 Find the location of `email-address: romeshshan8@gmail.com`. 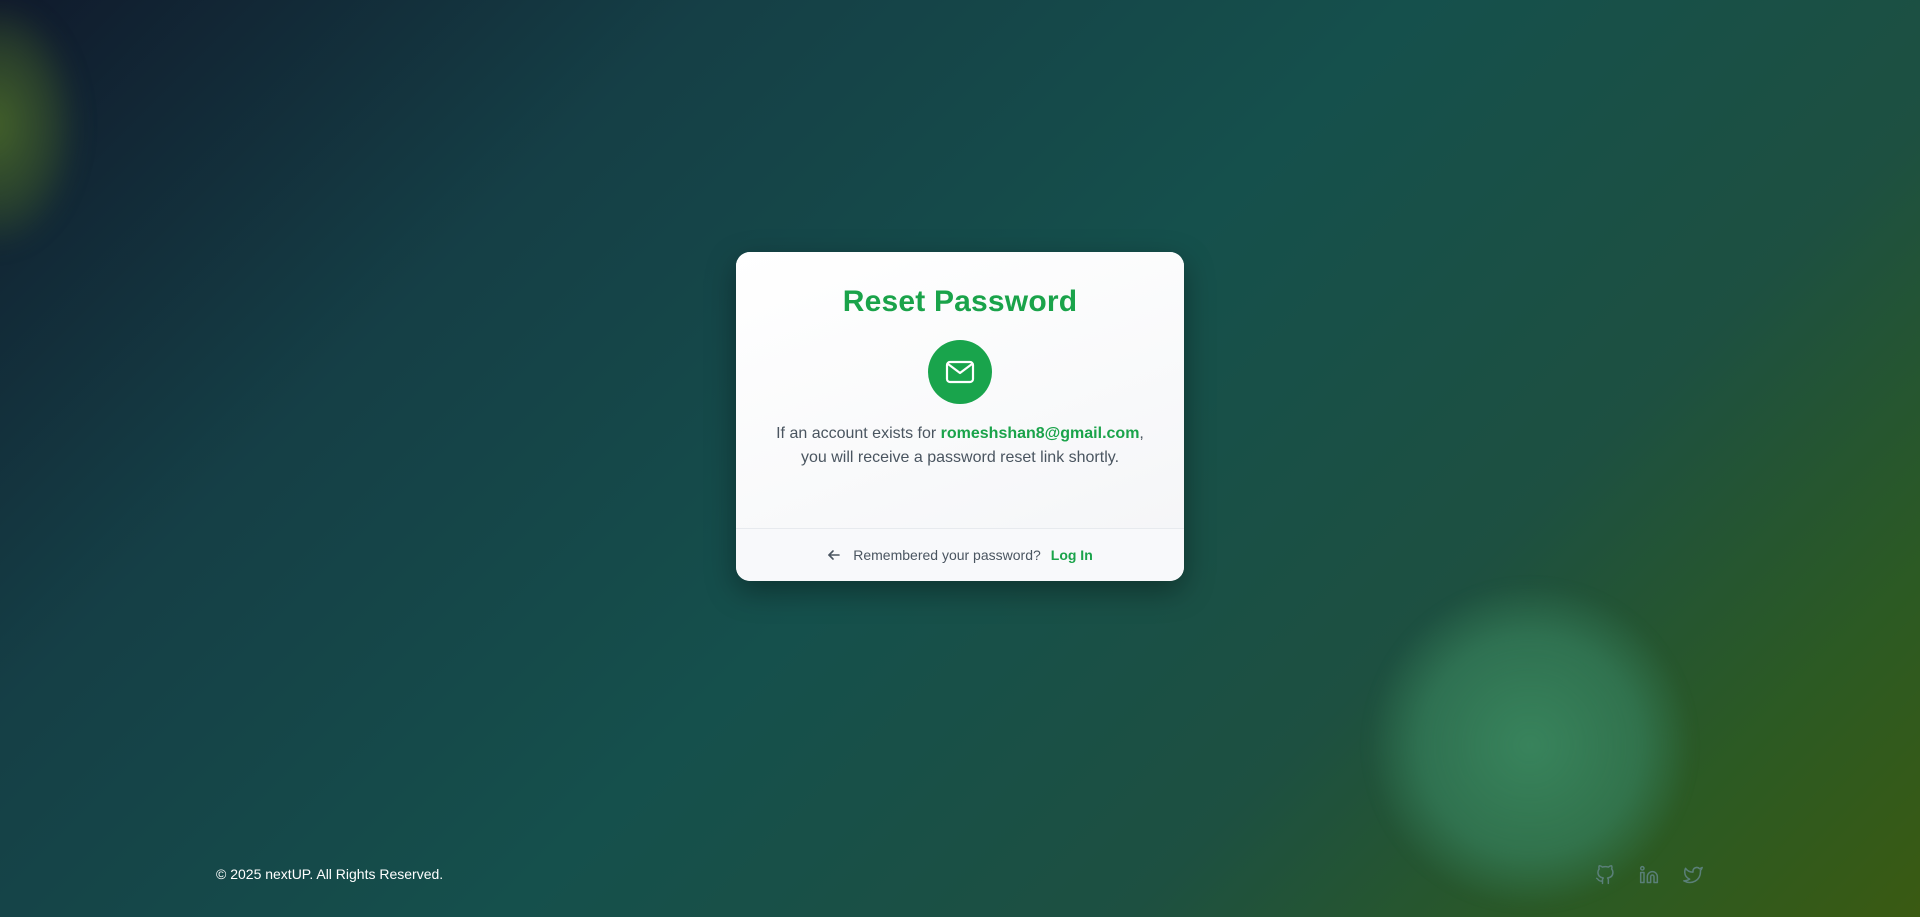

email-address: romeshshan8@gmail.com is located at coordinates (1040, 433).